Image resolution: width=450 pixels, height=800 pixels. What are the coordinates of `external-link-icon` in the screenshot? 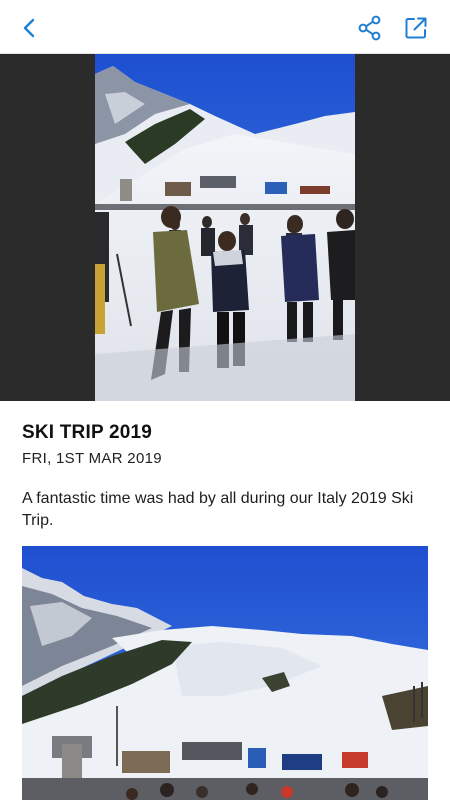 It's located at (416, 28).